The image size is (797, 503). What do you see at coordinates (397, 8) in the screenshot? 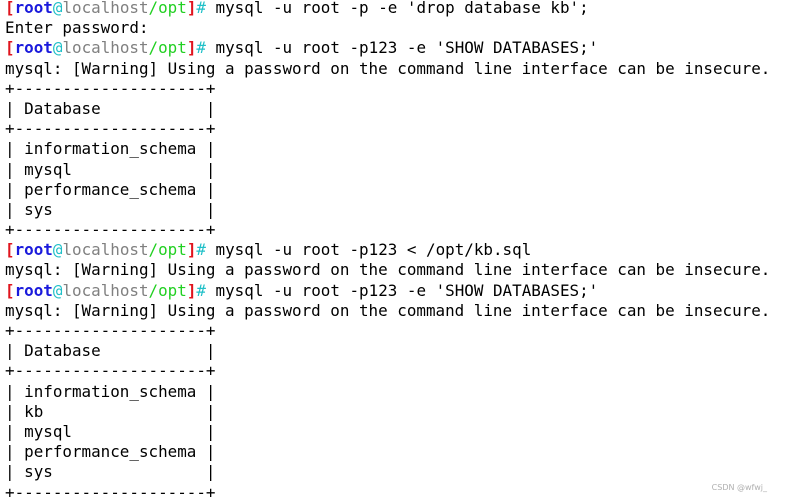
I see `command-text: mysql -u root -p -e 'drop database kb';` at bounding box center [397, 8].